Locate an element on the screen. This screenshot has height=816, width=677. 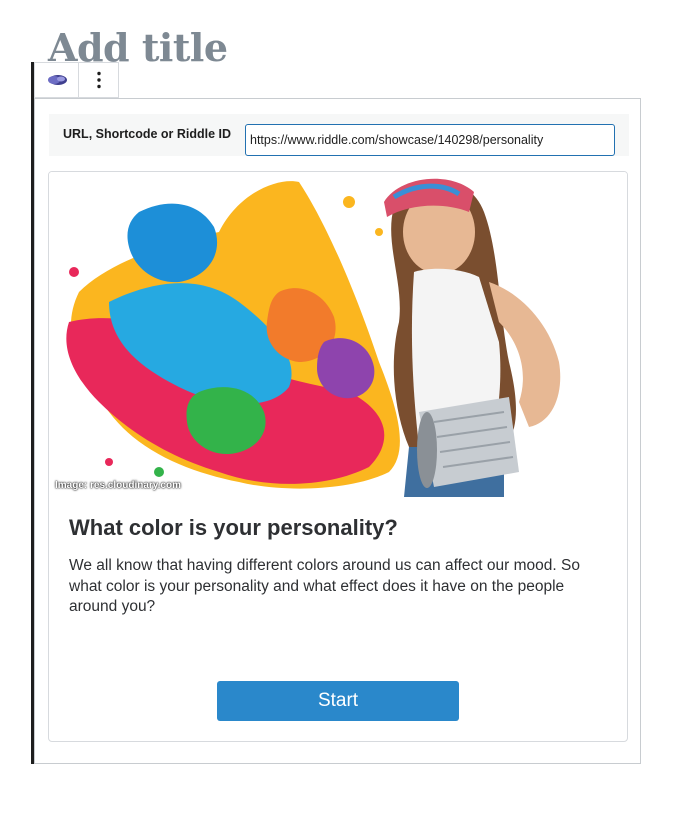
url-label: URL, Shortcode or Riddle ID is located at coordinates (147, 134).